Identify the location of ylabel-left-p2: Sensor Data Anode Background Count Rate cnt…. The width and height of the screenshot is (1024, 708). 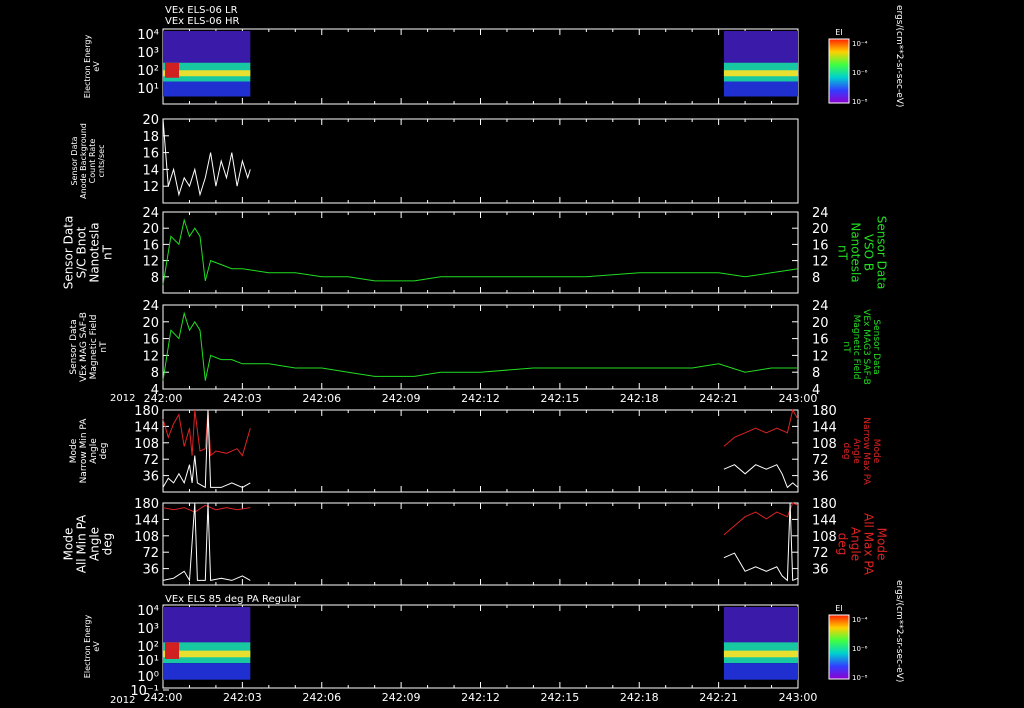
(88, 161).